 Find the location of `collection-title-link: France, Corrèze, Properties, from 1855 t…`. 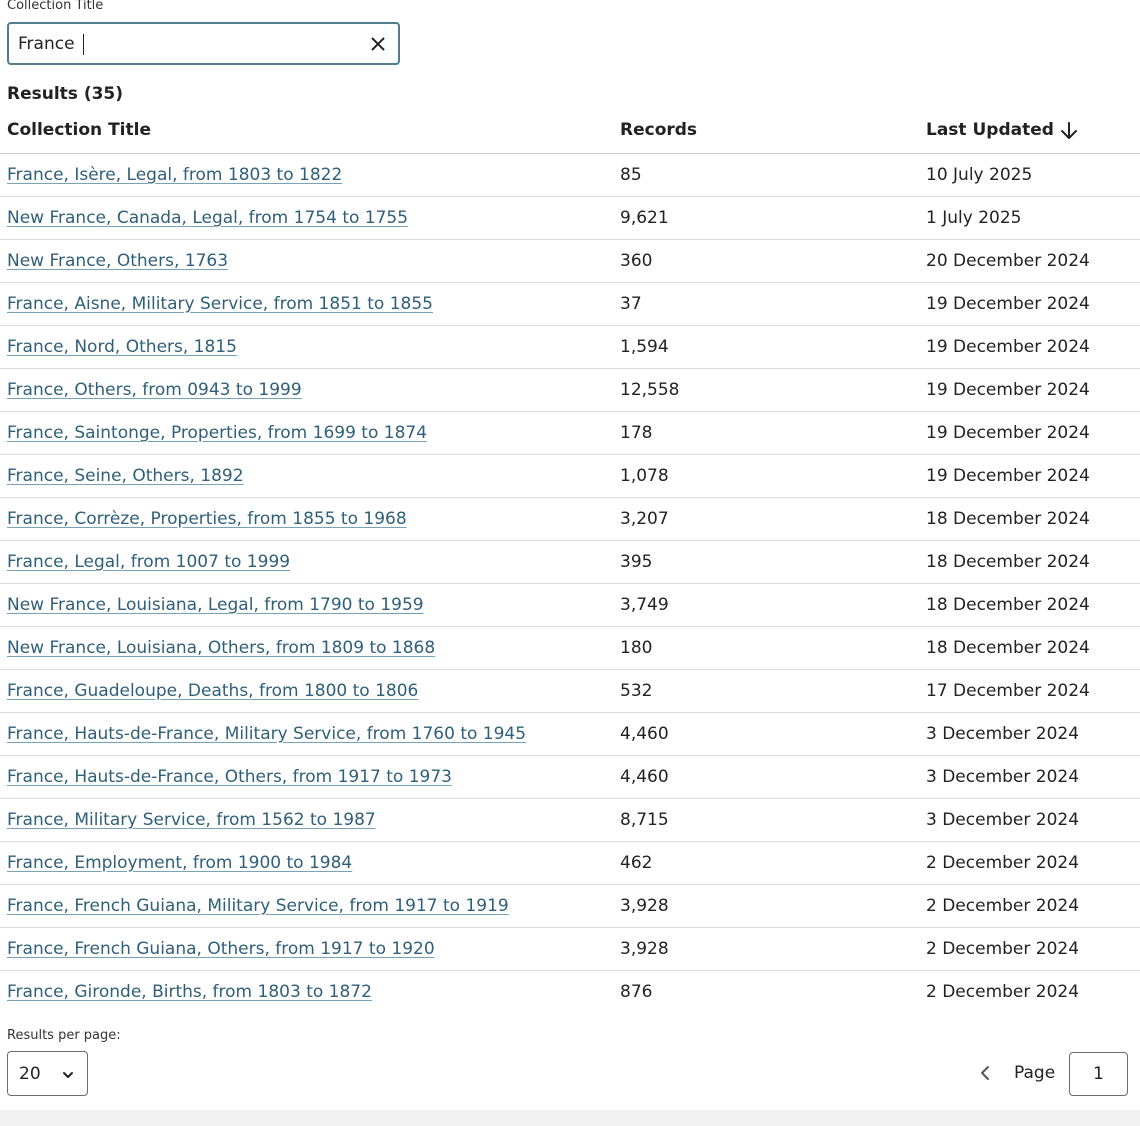

collection-title-link: France, Corrèze, Properties, from 1855 t… is located at coordinates (207, 519).